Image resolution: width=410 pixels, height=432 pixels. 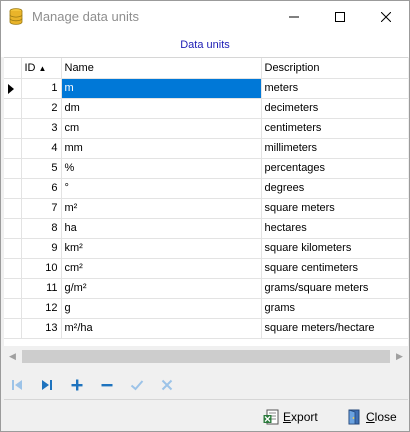 I want to click on table-row: 4 mm millimeters, so click(x=206, y=148).